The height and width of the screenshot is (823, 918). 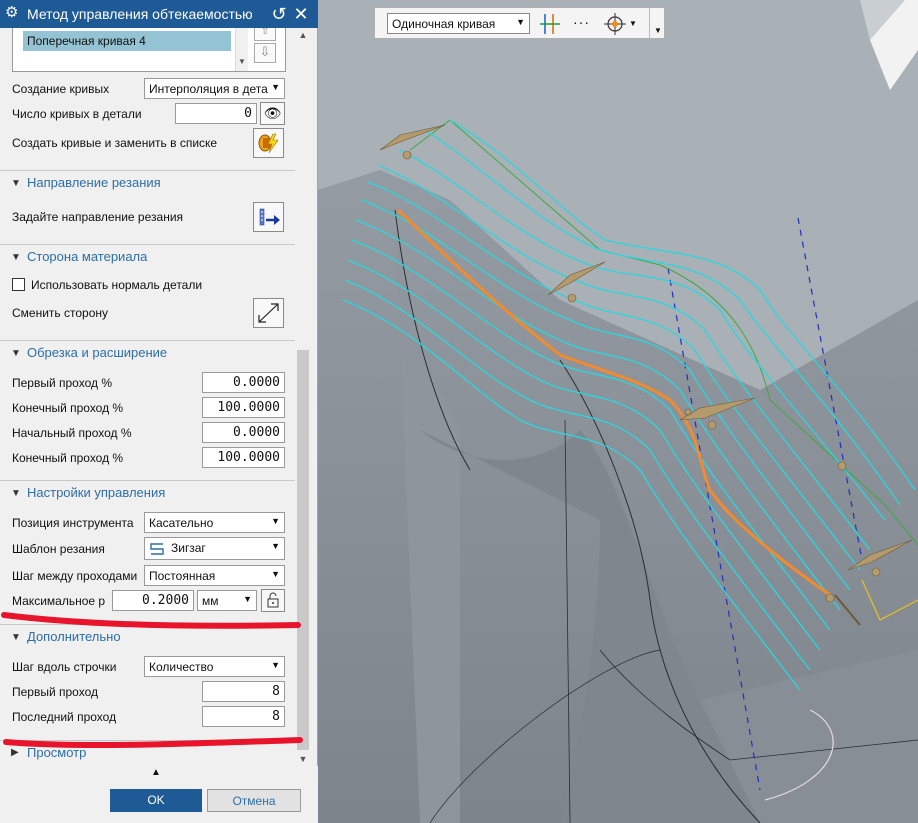 What do you see at coordinates (77, 114) in the screenshot?
I see `curve-count-label: Число кривых в детали` at bounding box center [77, 114].